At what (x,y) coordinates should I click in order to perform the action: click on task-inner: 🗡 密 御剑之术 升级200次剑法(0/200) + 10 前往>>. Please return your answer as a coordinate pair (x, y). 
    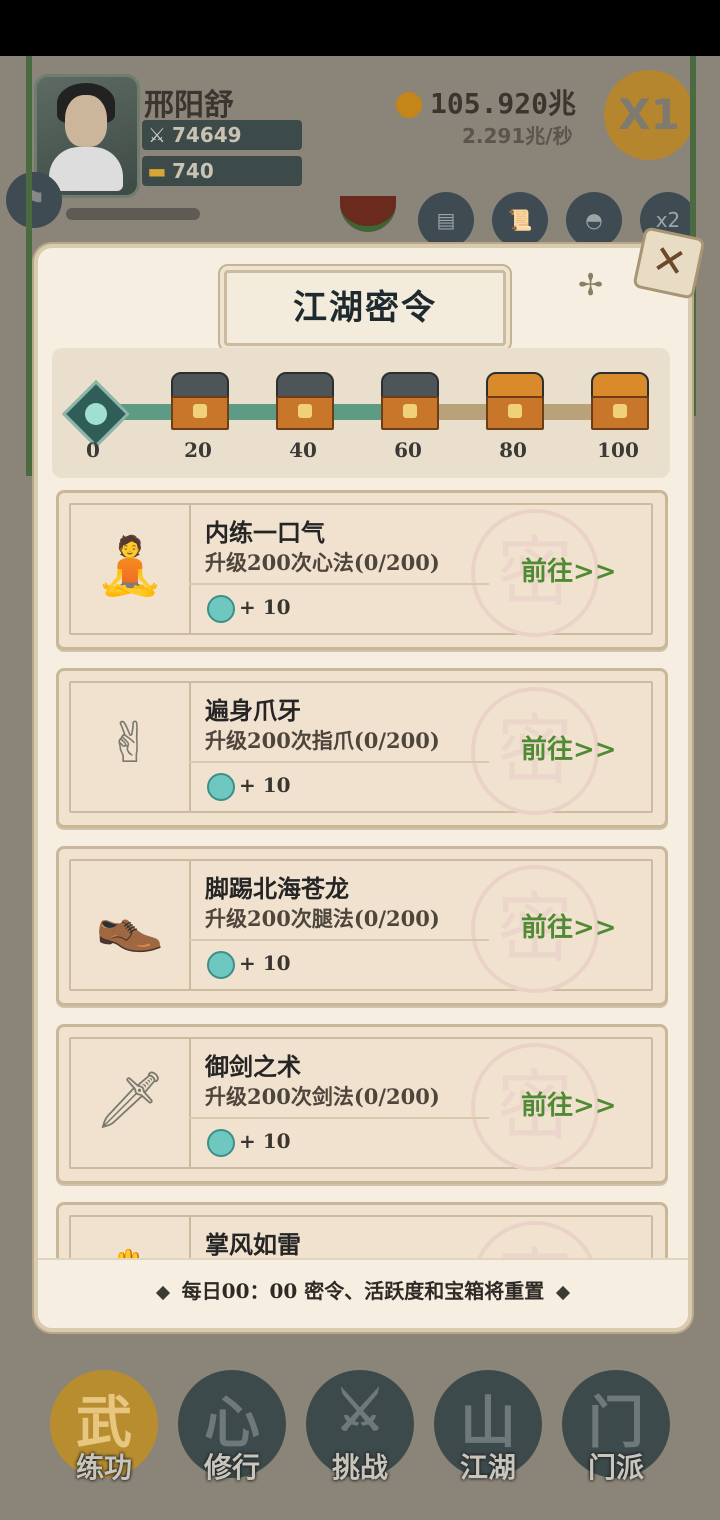
    Looking at the image, I should click on (361, 1104).